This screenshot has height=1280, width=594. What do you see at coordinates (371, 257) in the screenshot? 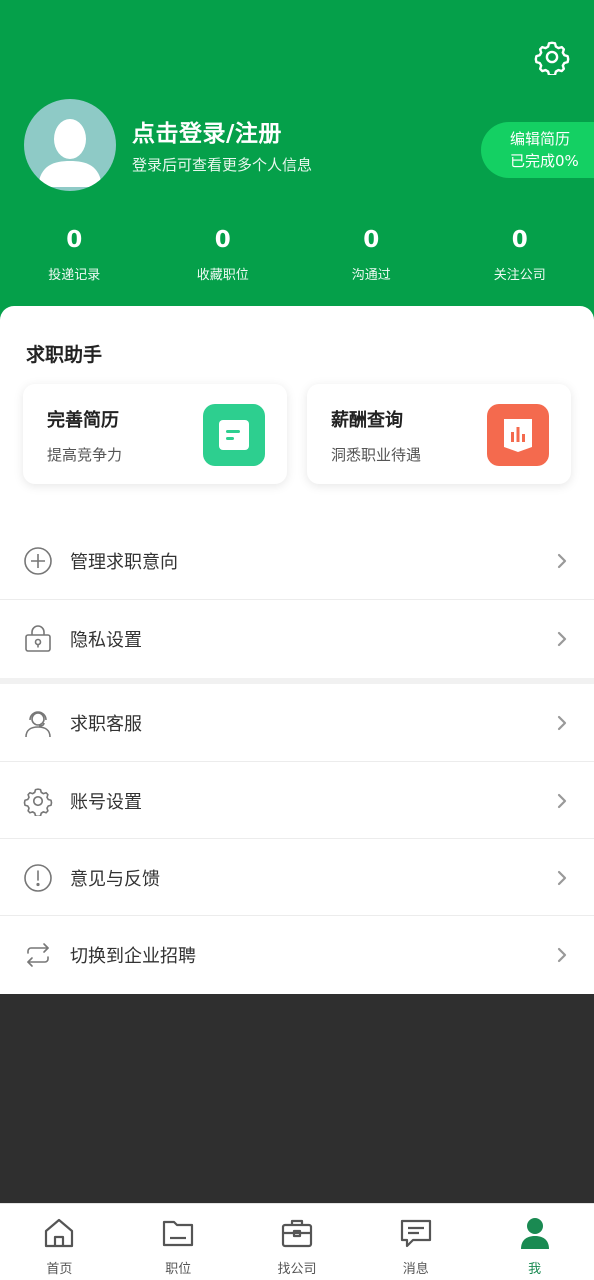
I see `stat-communicated: 0 沟通过` at bounding box center [371, 257].